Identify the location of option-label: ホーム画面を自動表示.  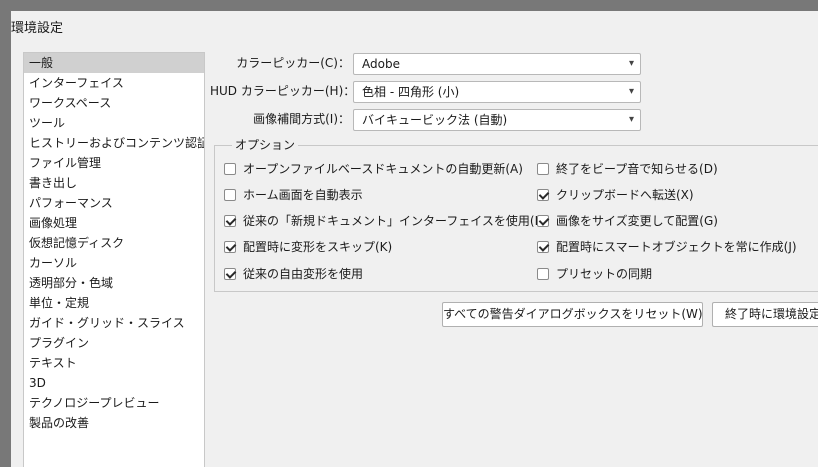
(303, 195).